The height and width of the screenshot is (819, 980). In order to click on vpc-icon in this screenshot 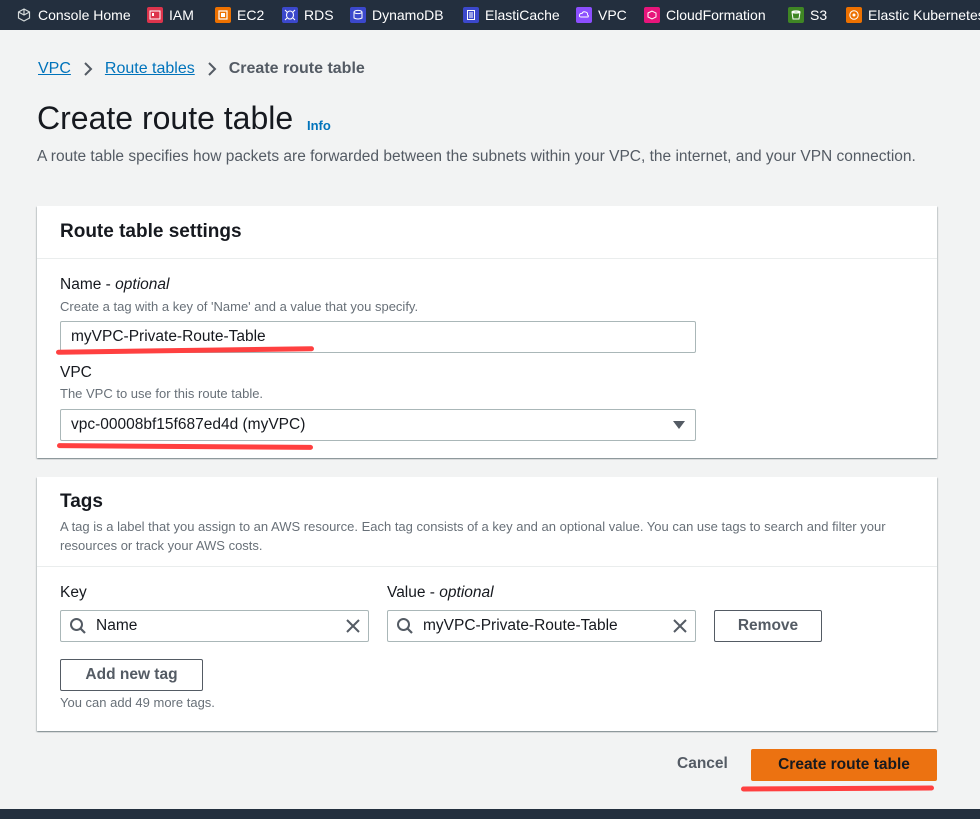, I will do `click(584, 15)`.